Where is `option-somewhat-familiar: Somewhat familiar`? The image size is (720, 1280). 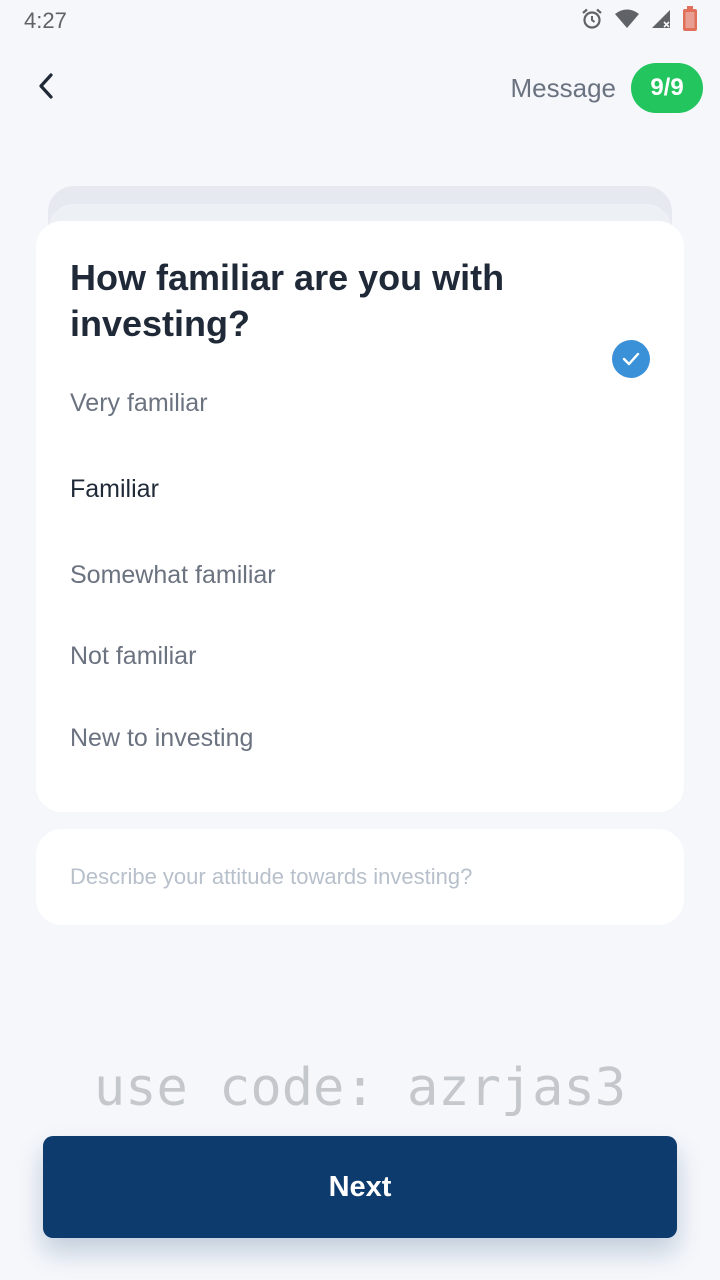
option-somewhat-familiar: Somewhat familiar is located at coordinates (360, 575).